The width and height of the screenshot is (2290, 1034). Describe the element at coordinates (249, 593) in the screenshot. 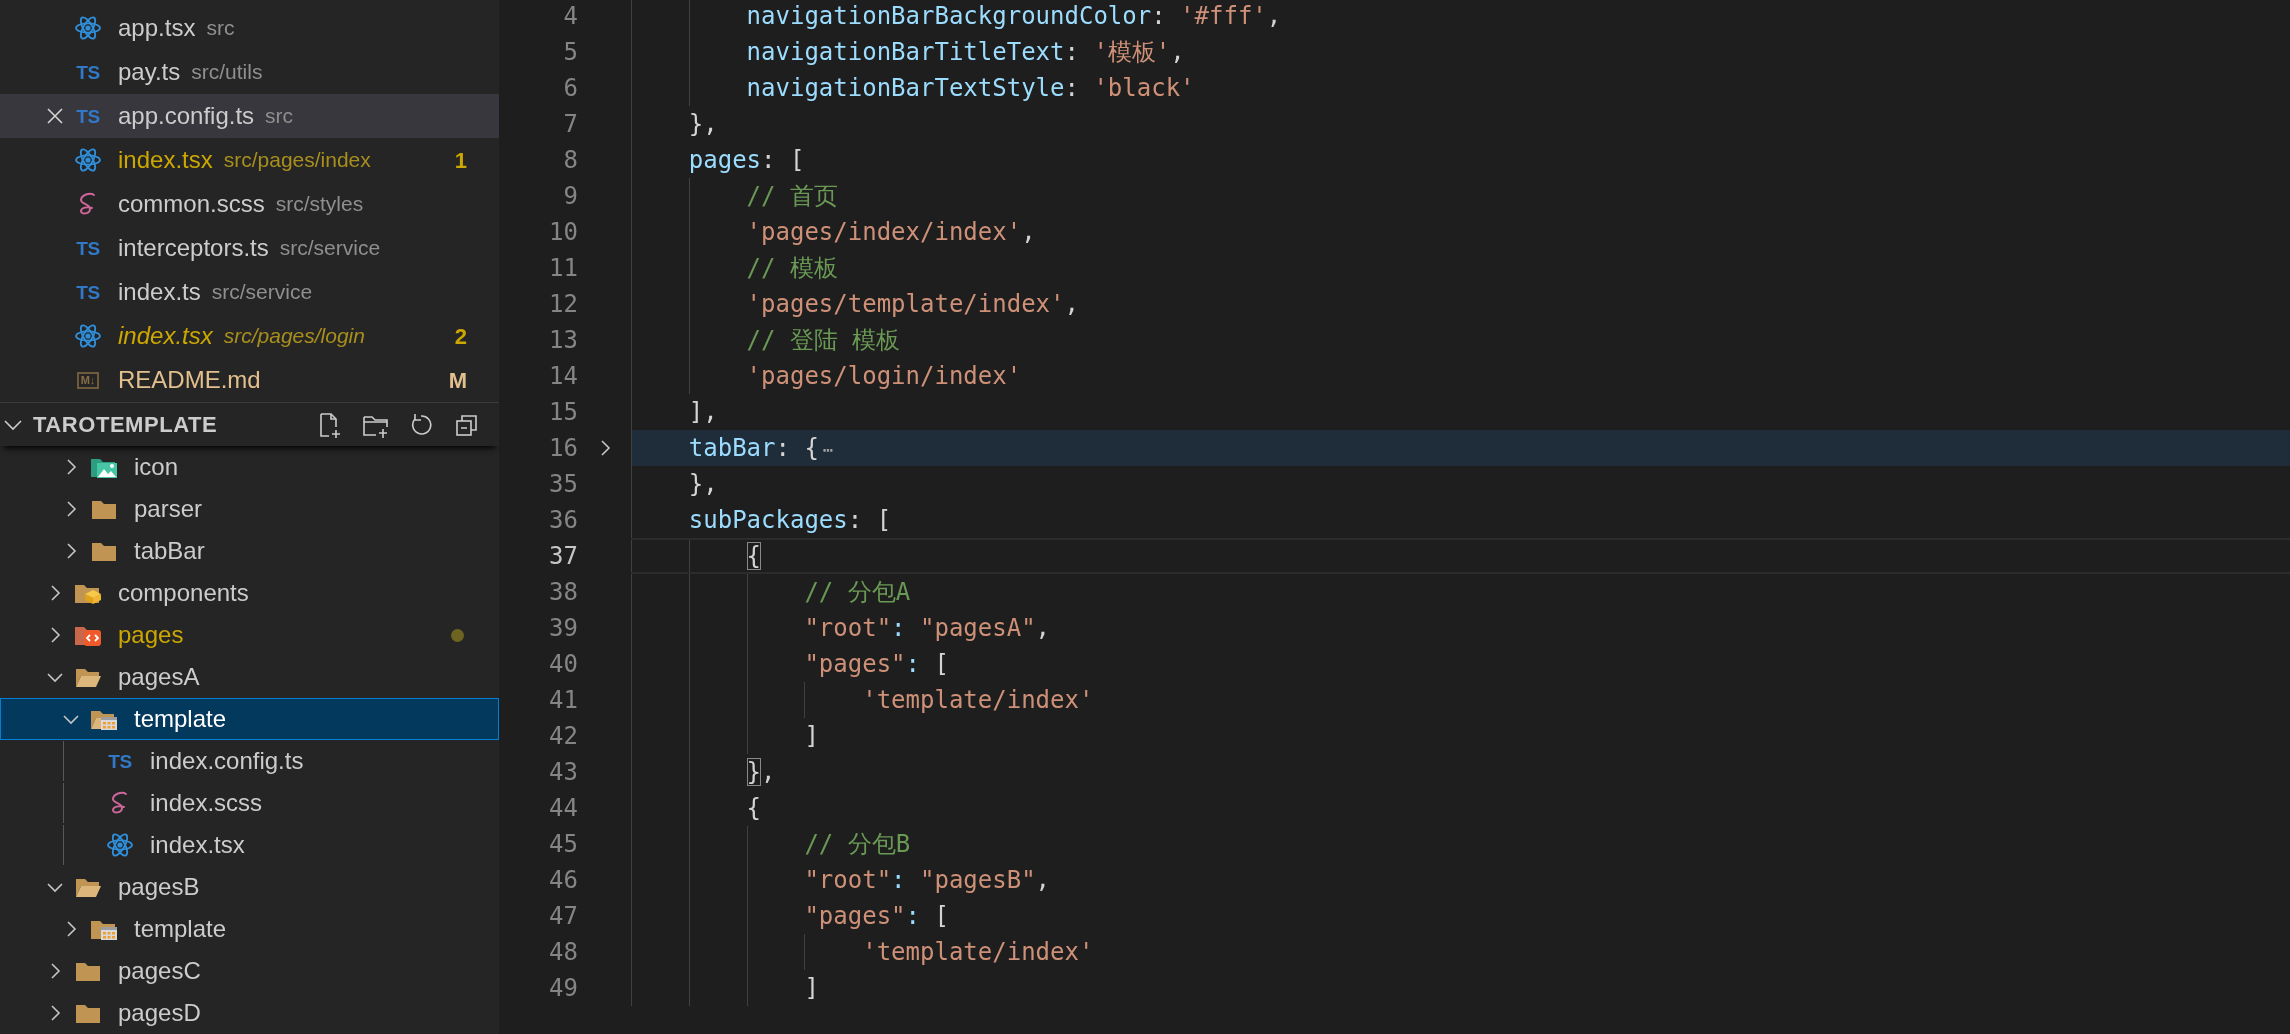

I see `tree-item: components` at that location.